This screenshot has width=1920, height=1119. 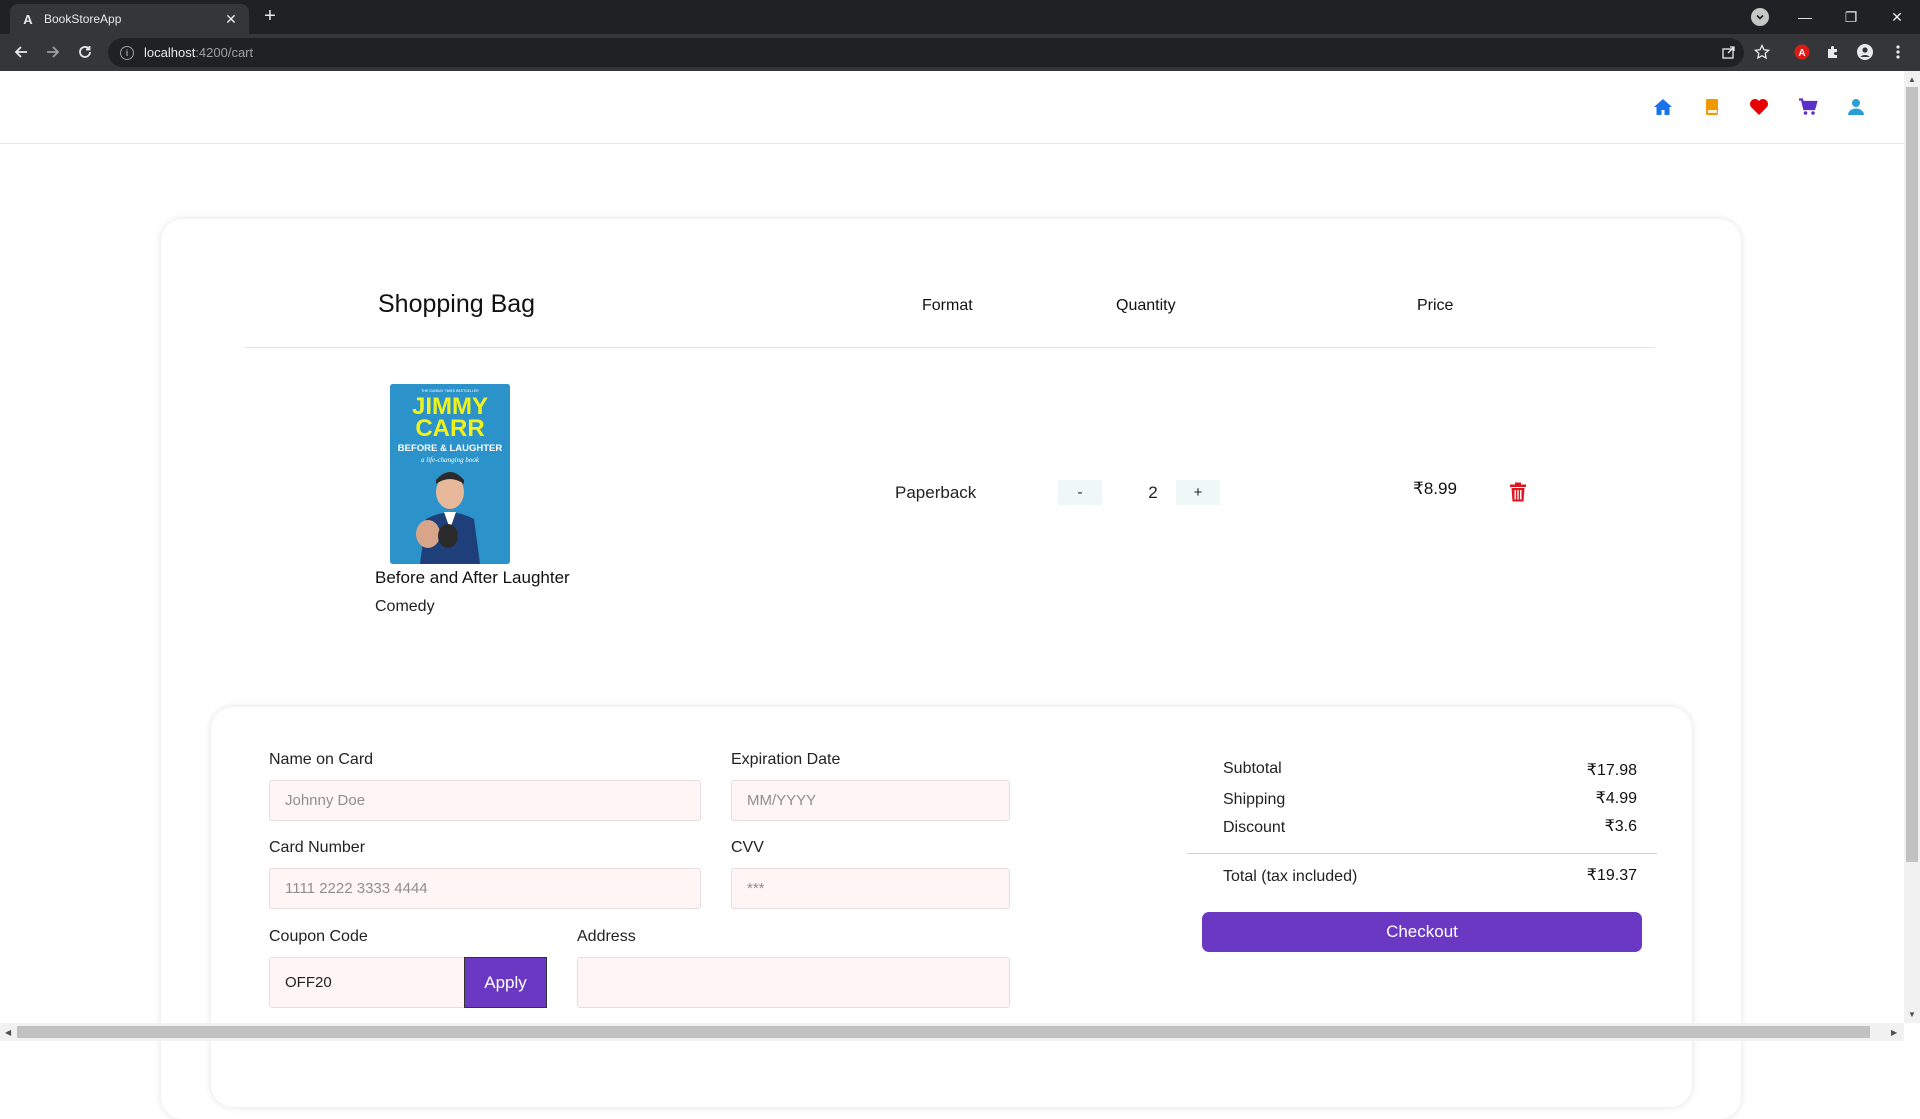 What do you see at coordinates (1254, 799) in the screenshot?
I see `shipping-label: Shipping` at bounding box center [1254, 799].